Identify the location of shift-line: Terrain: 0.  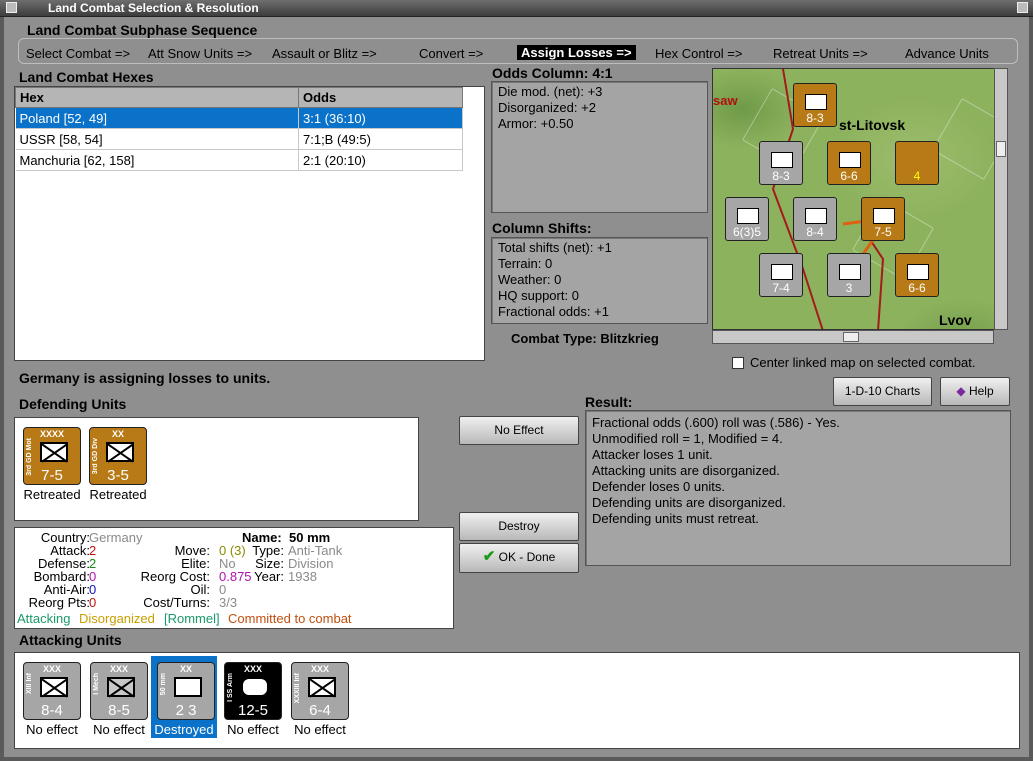
(525, 263).